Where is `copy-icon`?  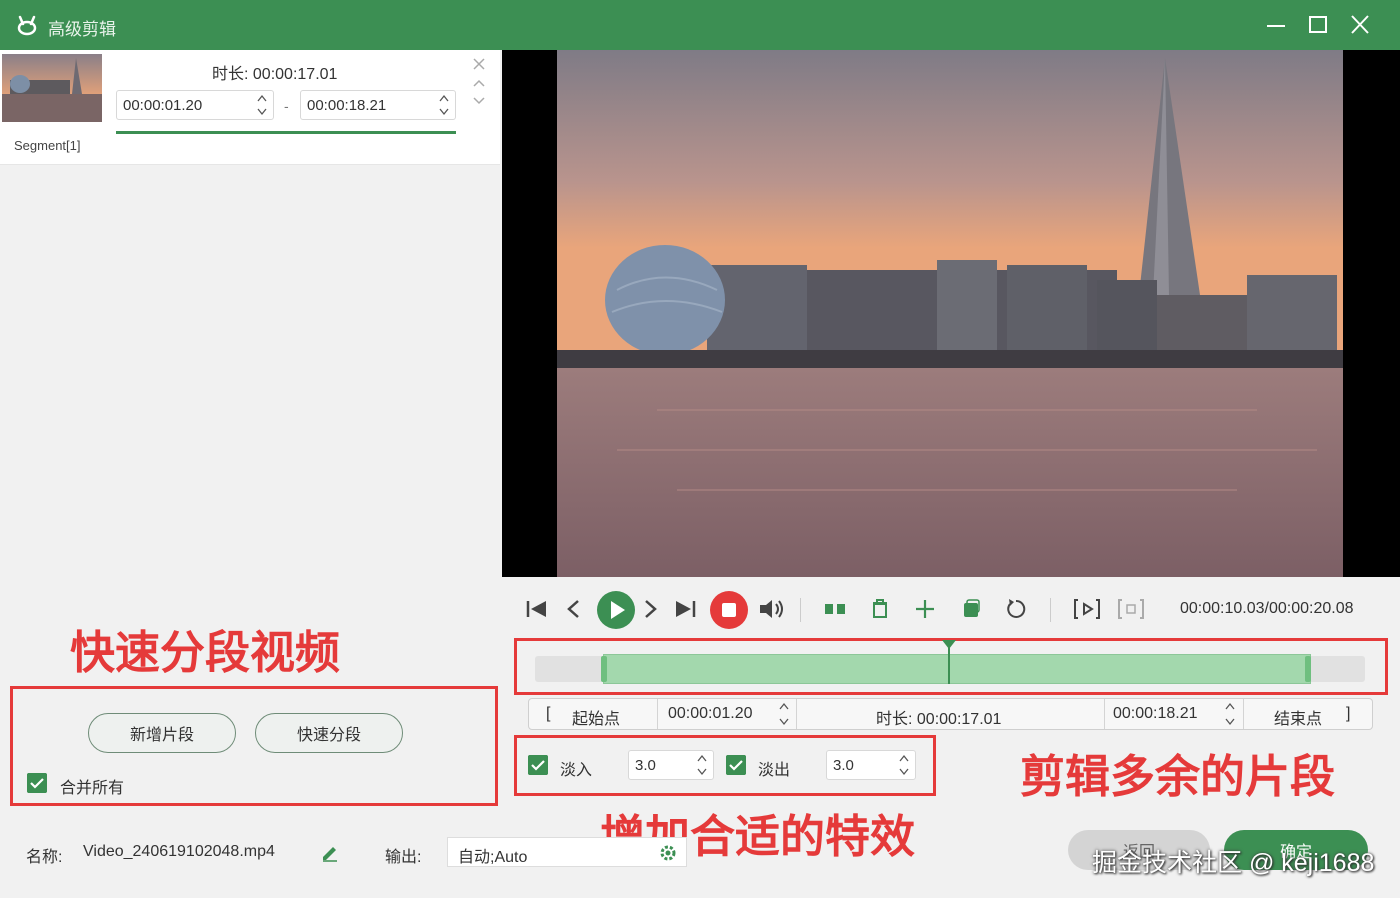 copy-icon is located at coordinates (971, 609).